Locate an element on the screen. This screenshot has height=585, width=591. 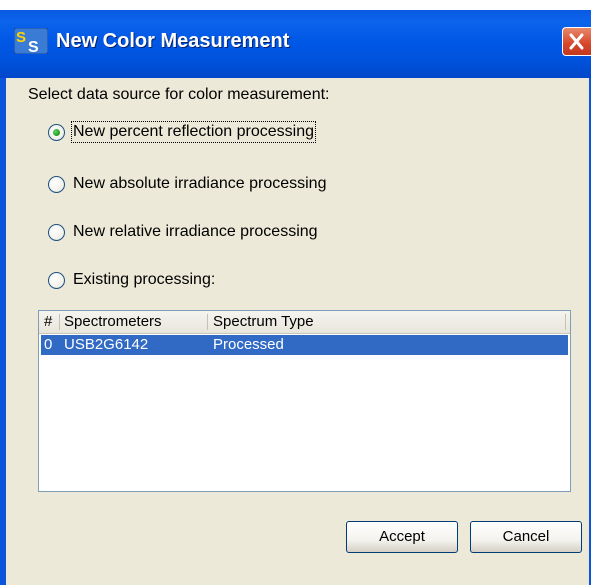
title-bar: S S New Color Measurement is located at coordinates (295, 44).